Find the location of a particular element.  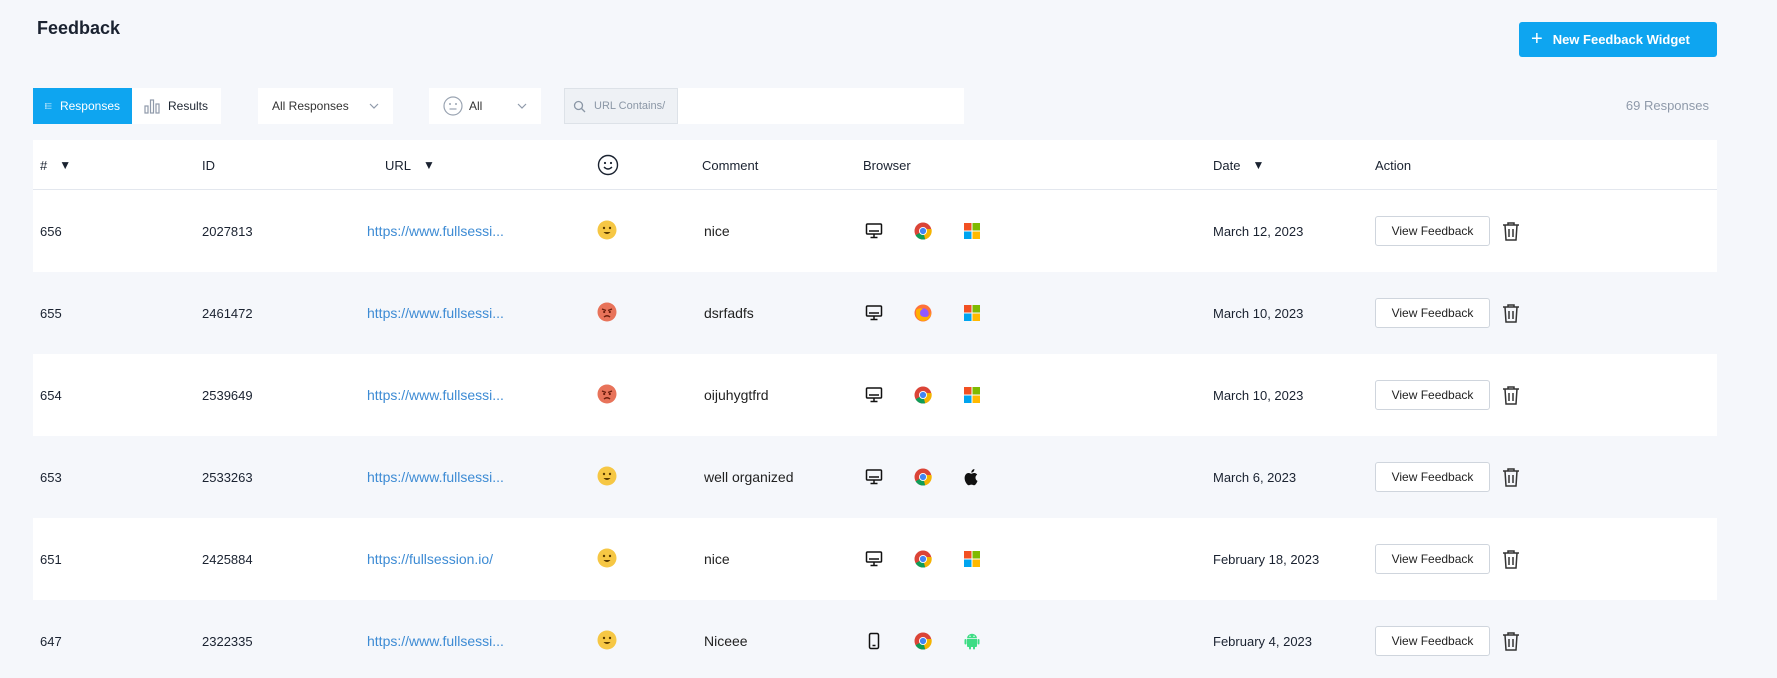

row-comment: nice is located at coordinates (717, 231).